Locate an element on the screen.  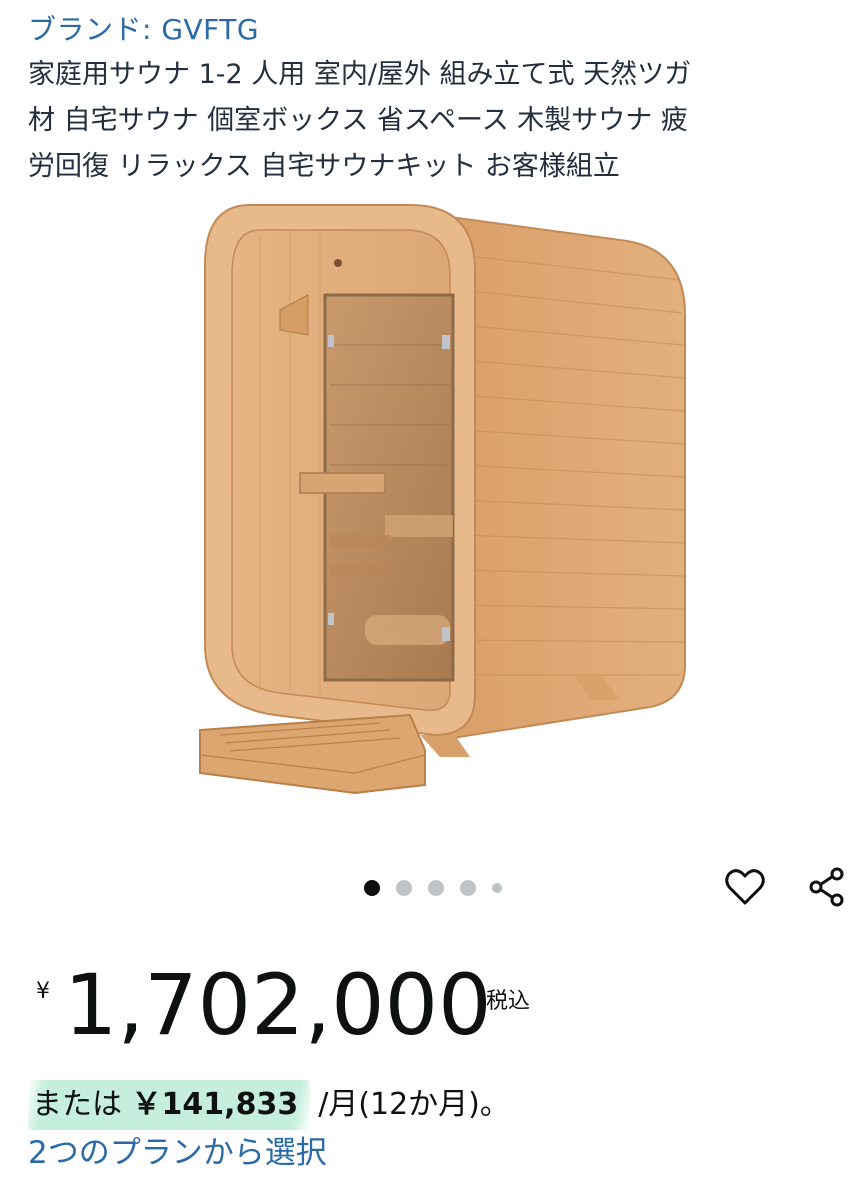
installment-amount: ￥141,833 is located at coordinates (215, 1104).